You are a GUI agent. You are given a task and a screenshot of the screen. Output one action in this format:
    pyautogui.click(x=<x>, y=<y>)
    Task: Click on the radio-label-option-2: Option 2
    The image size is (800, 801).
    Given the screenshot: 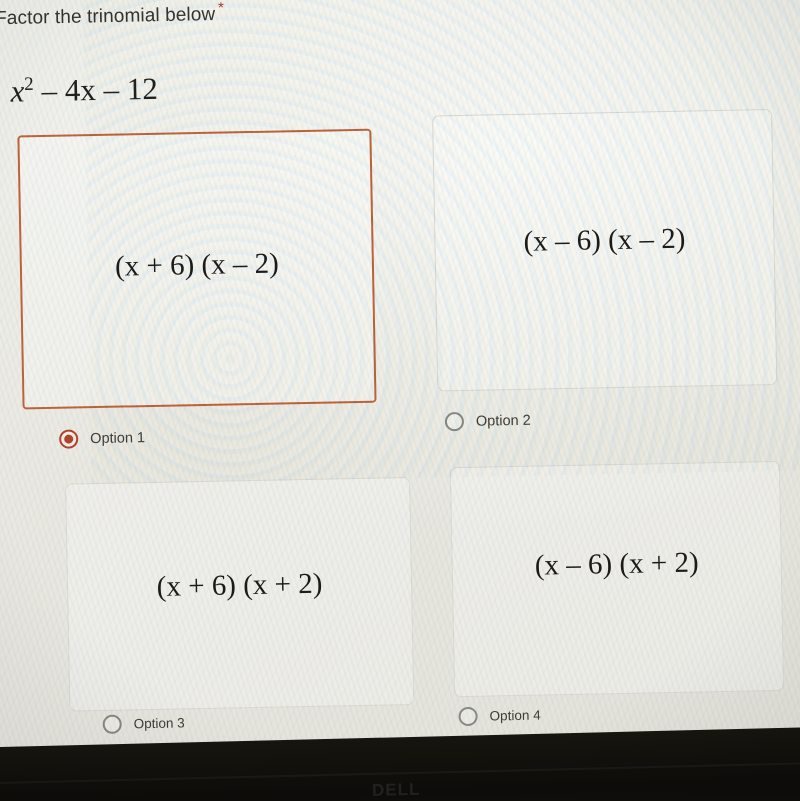 What is the action you would take?
    pyautogui.click(x=503, y=421)
    